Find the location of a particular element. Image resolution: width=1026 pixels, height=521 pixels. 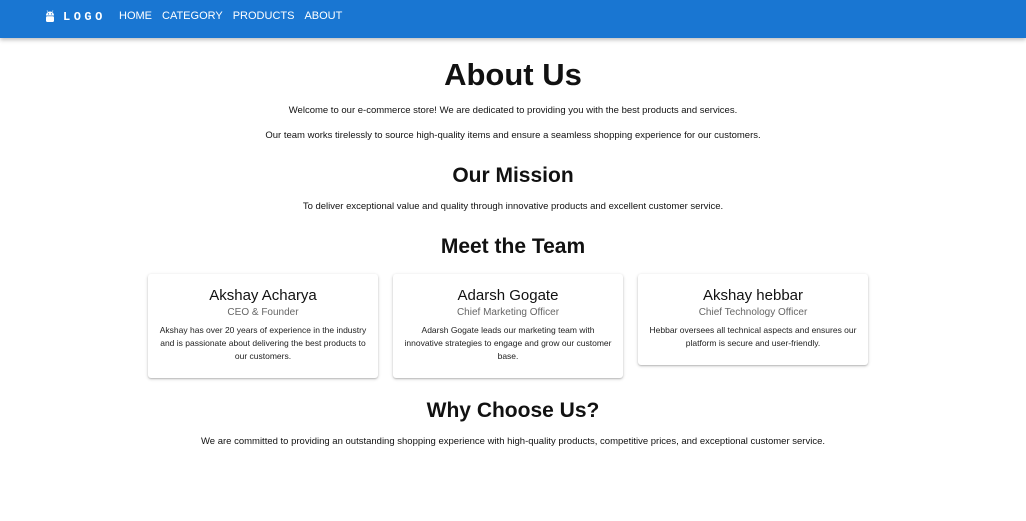

android-robot-icon is located at coordinates (50, 16).